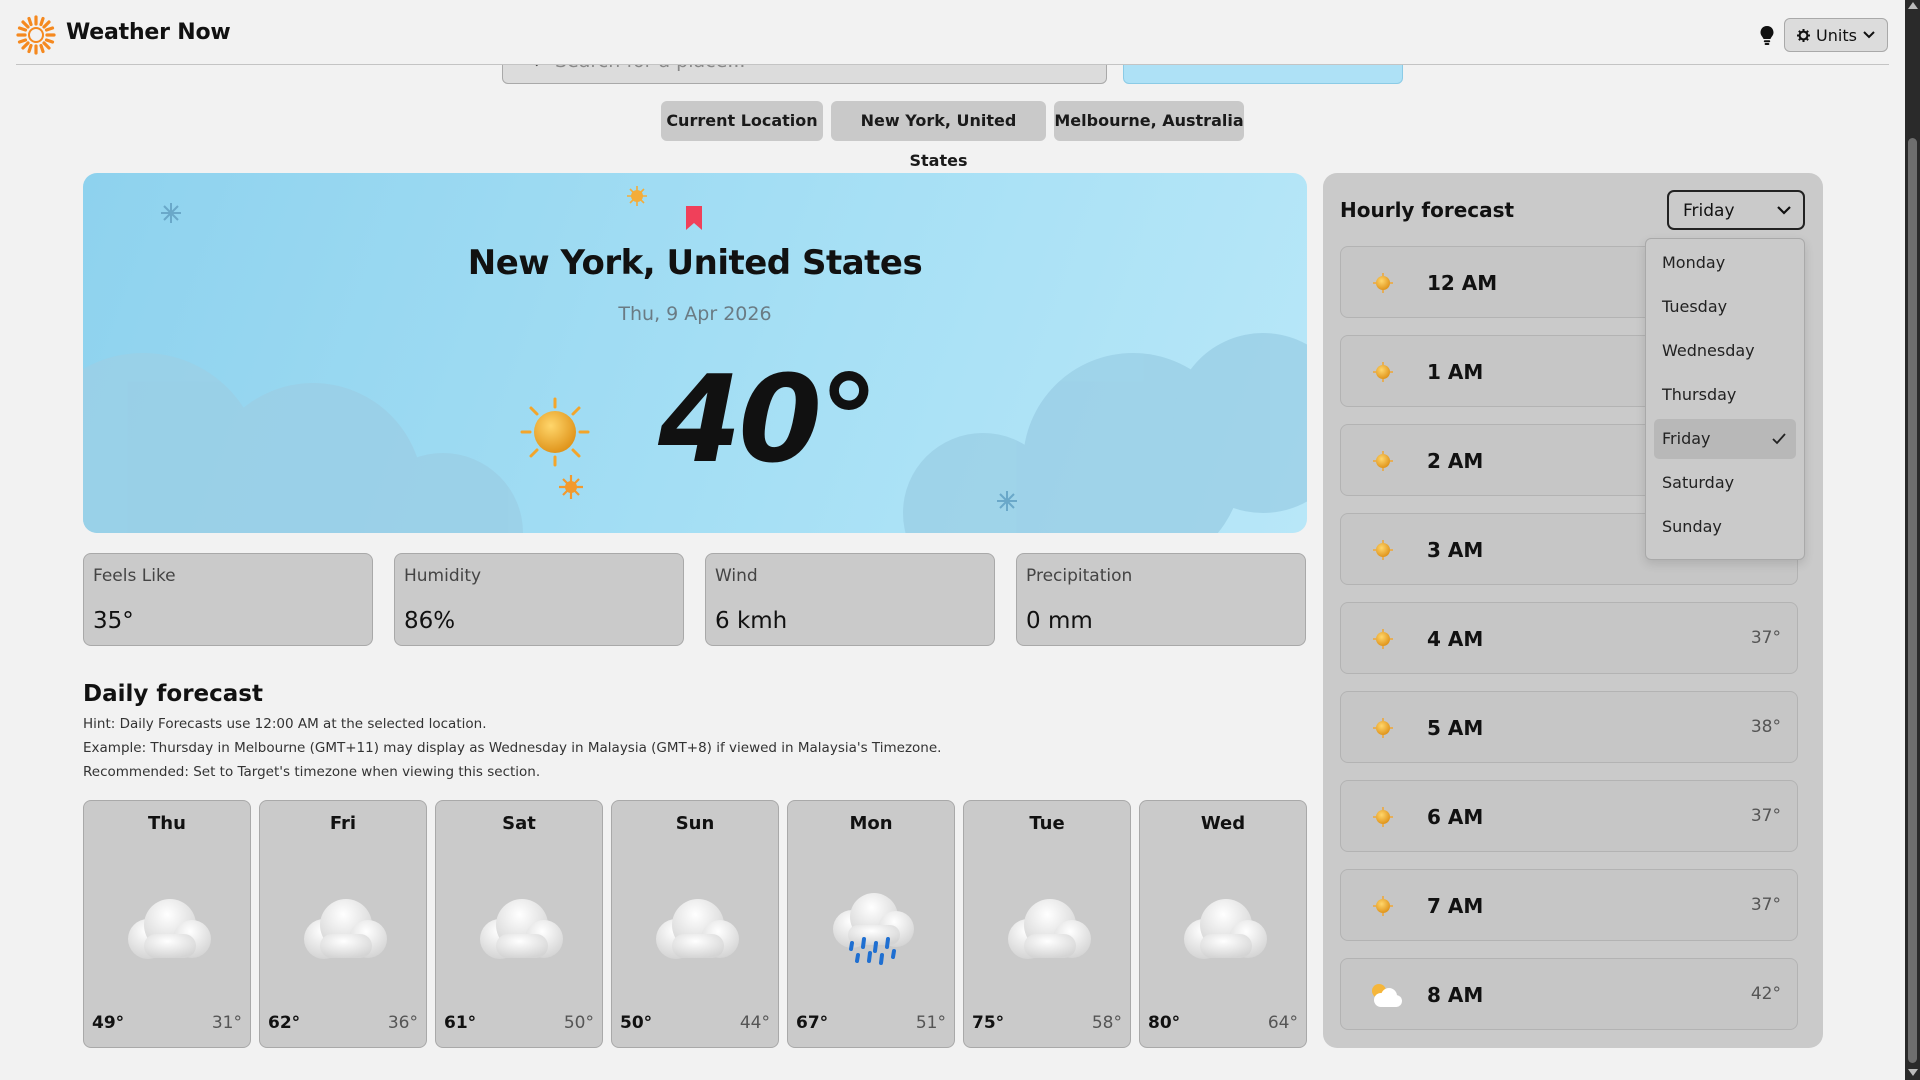 Image resolution: width=1920 pixels, height=1080 pixels. Describe the element at coordinates (1455, 639) in the screenshot. I see `hour-time: 4 AM` at that location.